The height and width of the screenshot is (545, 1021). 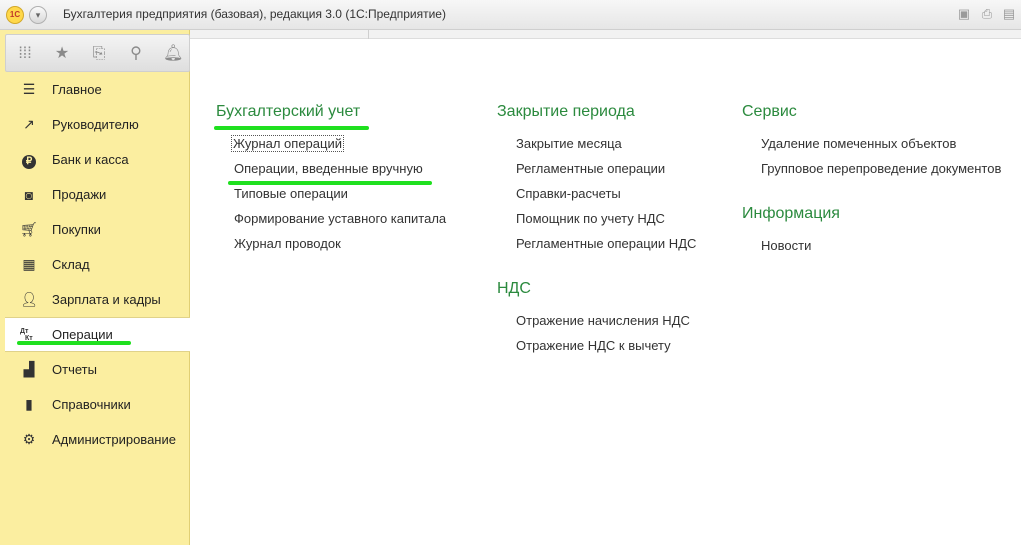 I want to click on gear-icon: ⚙, so click(x=29, y=439).